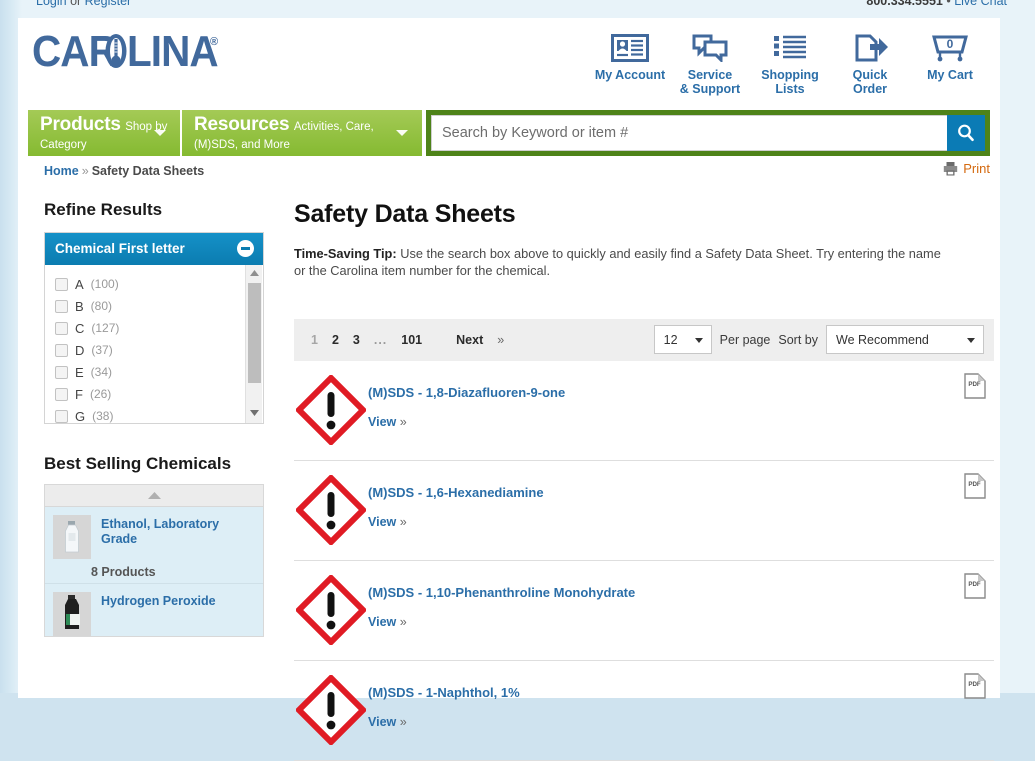 This screenshot has height=761, width=1035. I want to click on breadcrumb-home: Home, so click(61, 171).